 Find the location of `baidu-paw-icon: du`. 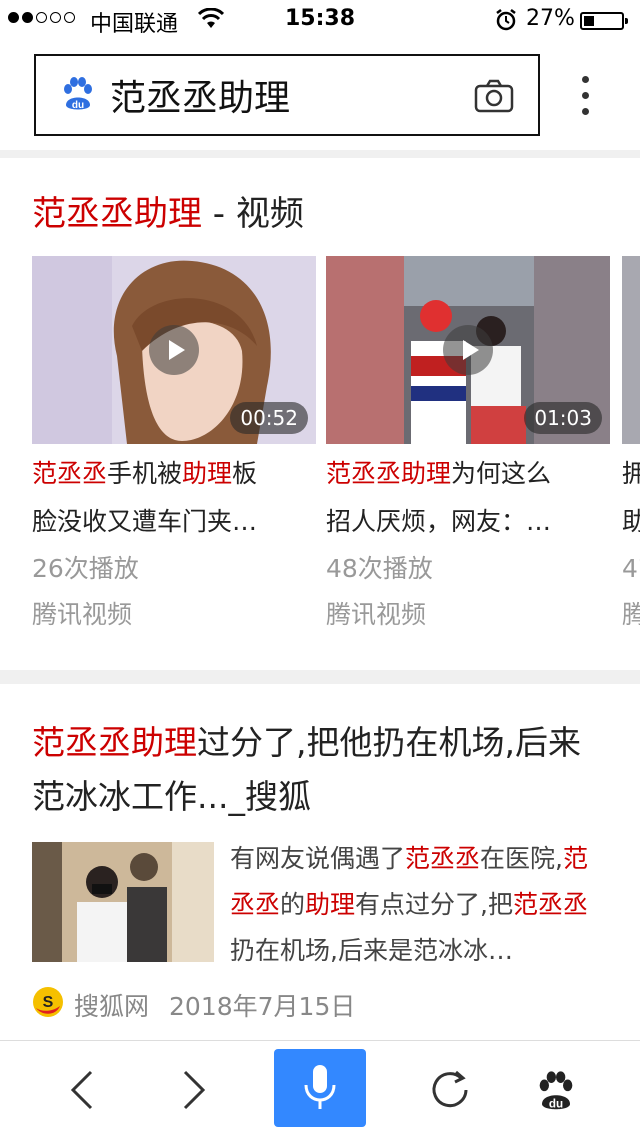

baidu-paw-icon: du is located at coordinates (78, 95).